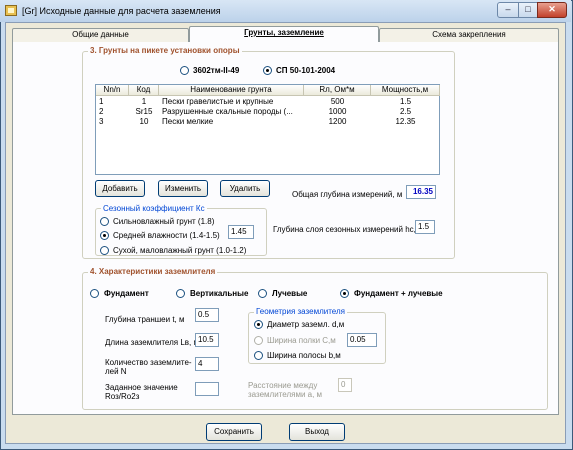  What do you see at coordinates (405, 121) in the screenshot?
I see `cell-thickness: 12.35` at bounding box center [405, 121].